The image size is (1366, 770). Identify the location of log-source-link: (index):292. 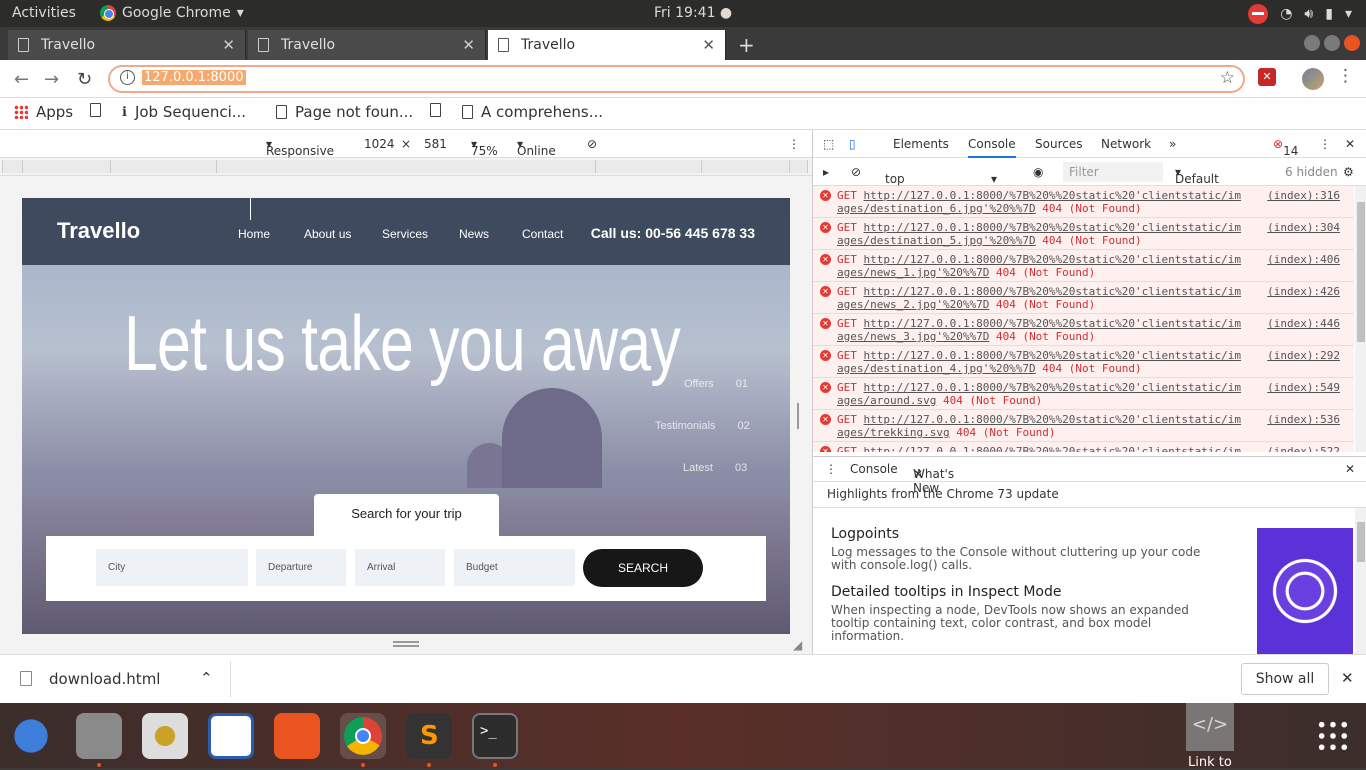
(1303, 355).